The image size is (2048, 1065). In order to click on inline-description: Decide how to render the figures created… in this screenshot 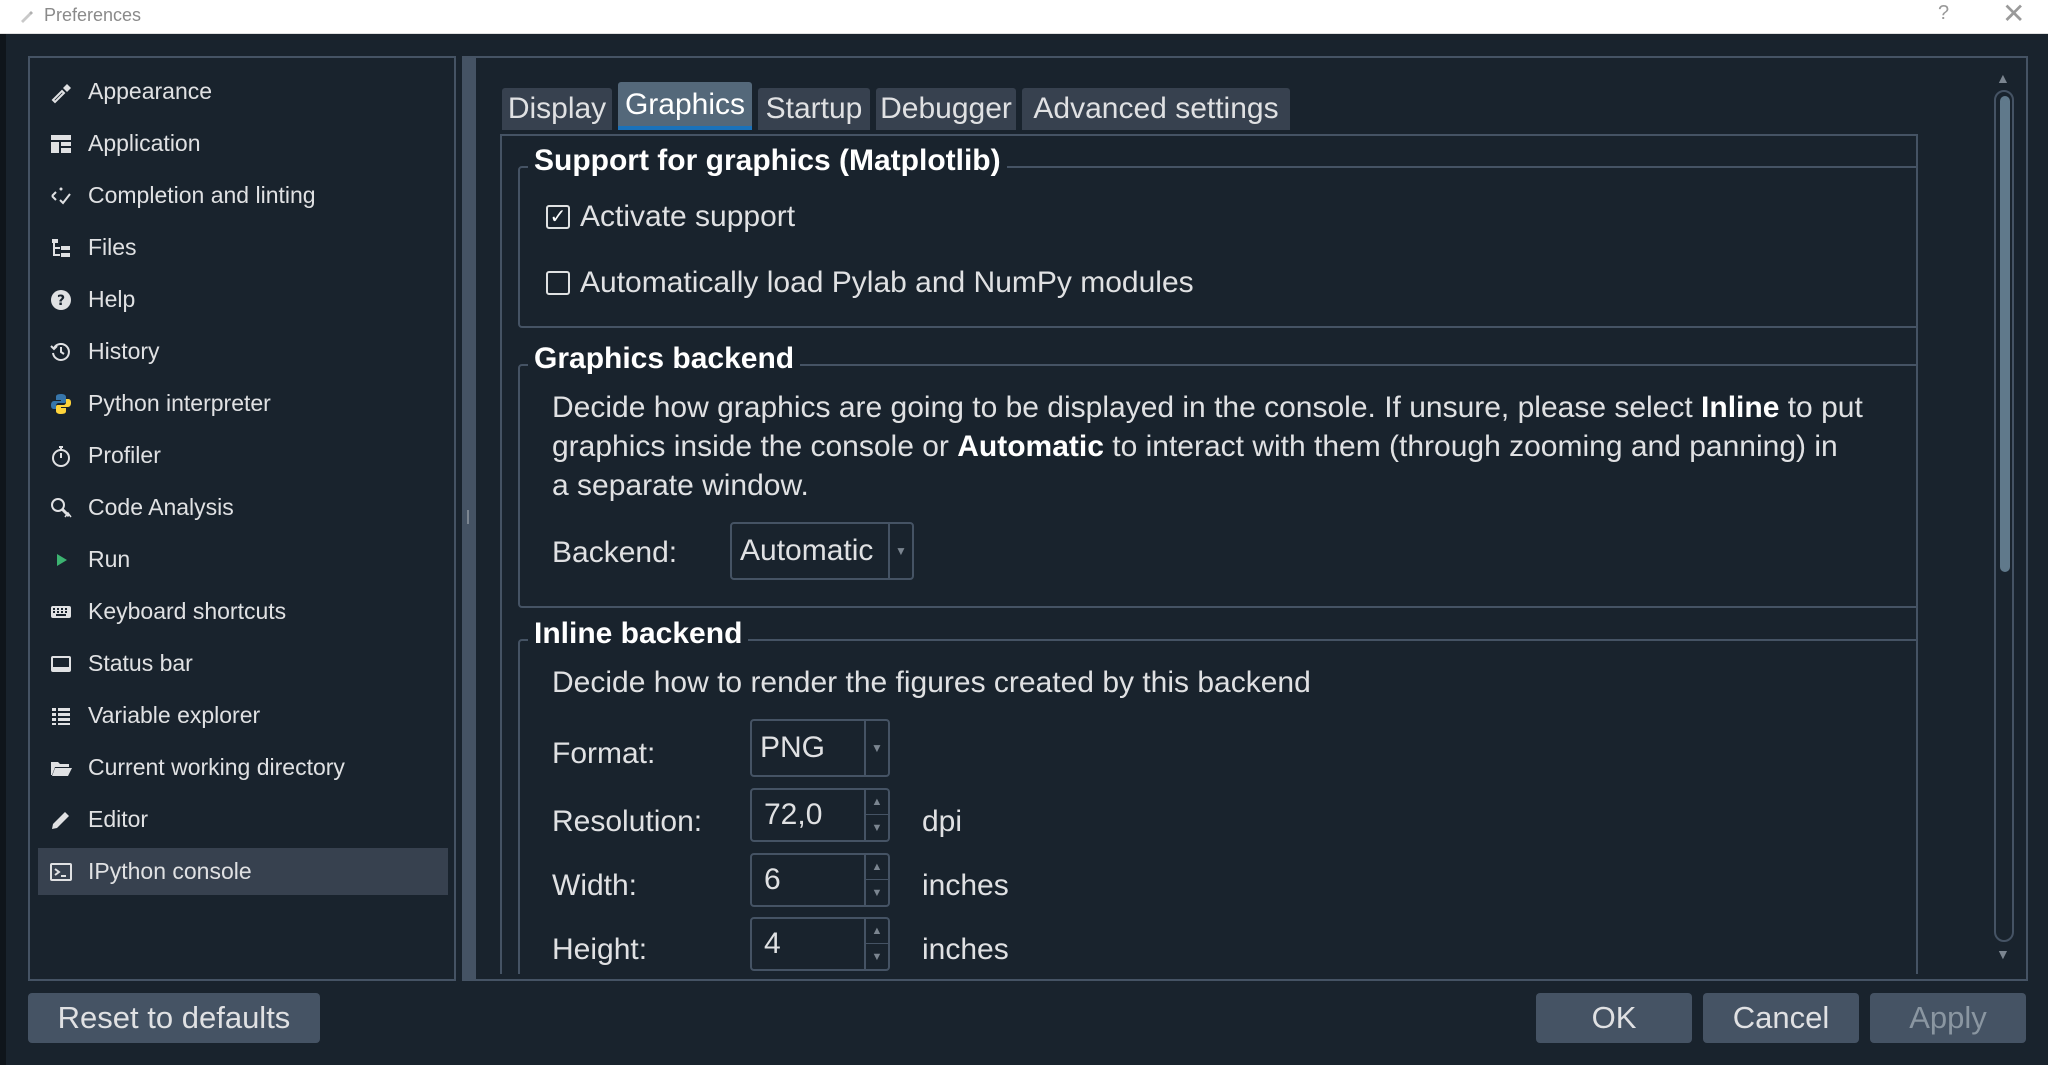, I will do `click(931, 682)`.